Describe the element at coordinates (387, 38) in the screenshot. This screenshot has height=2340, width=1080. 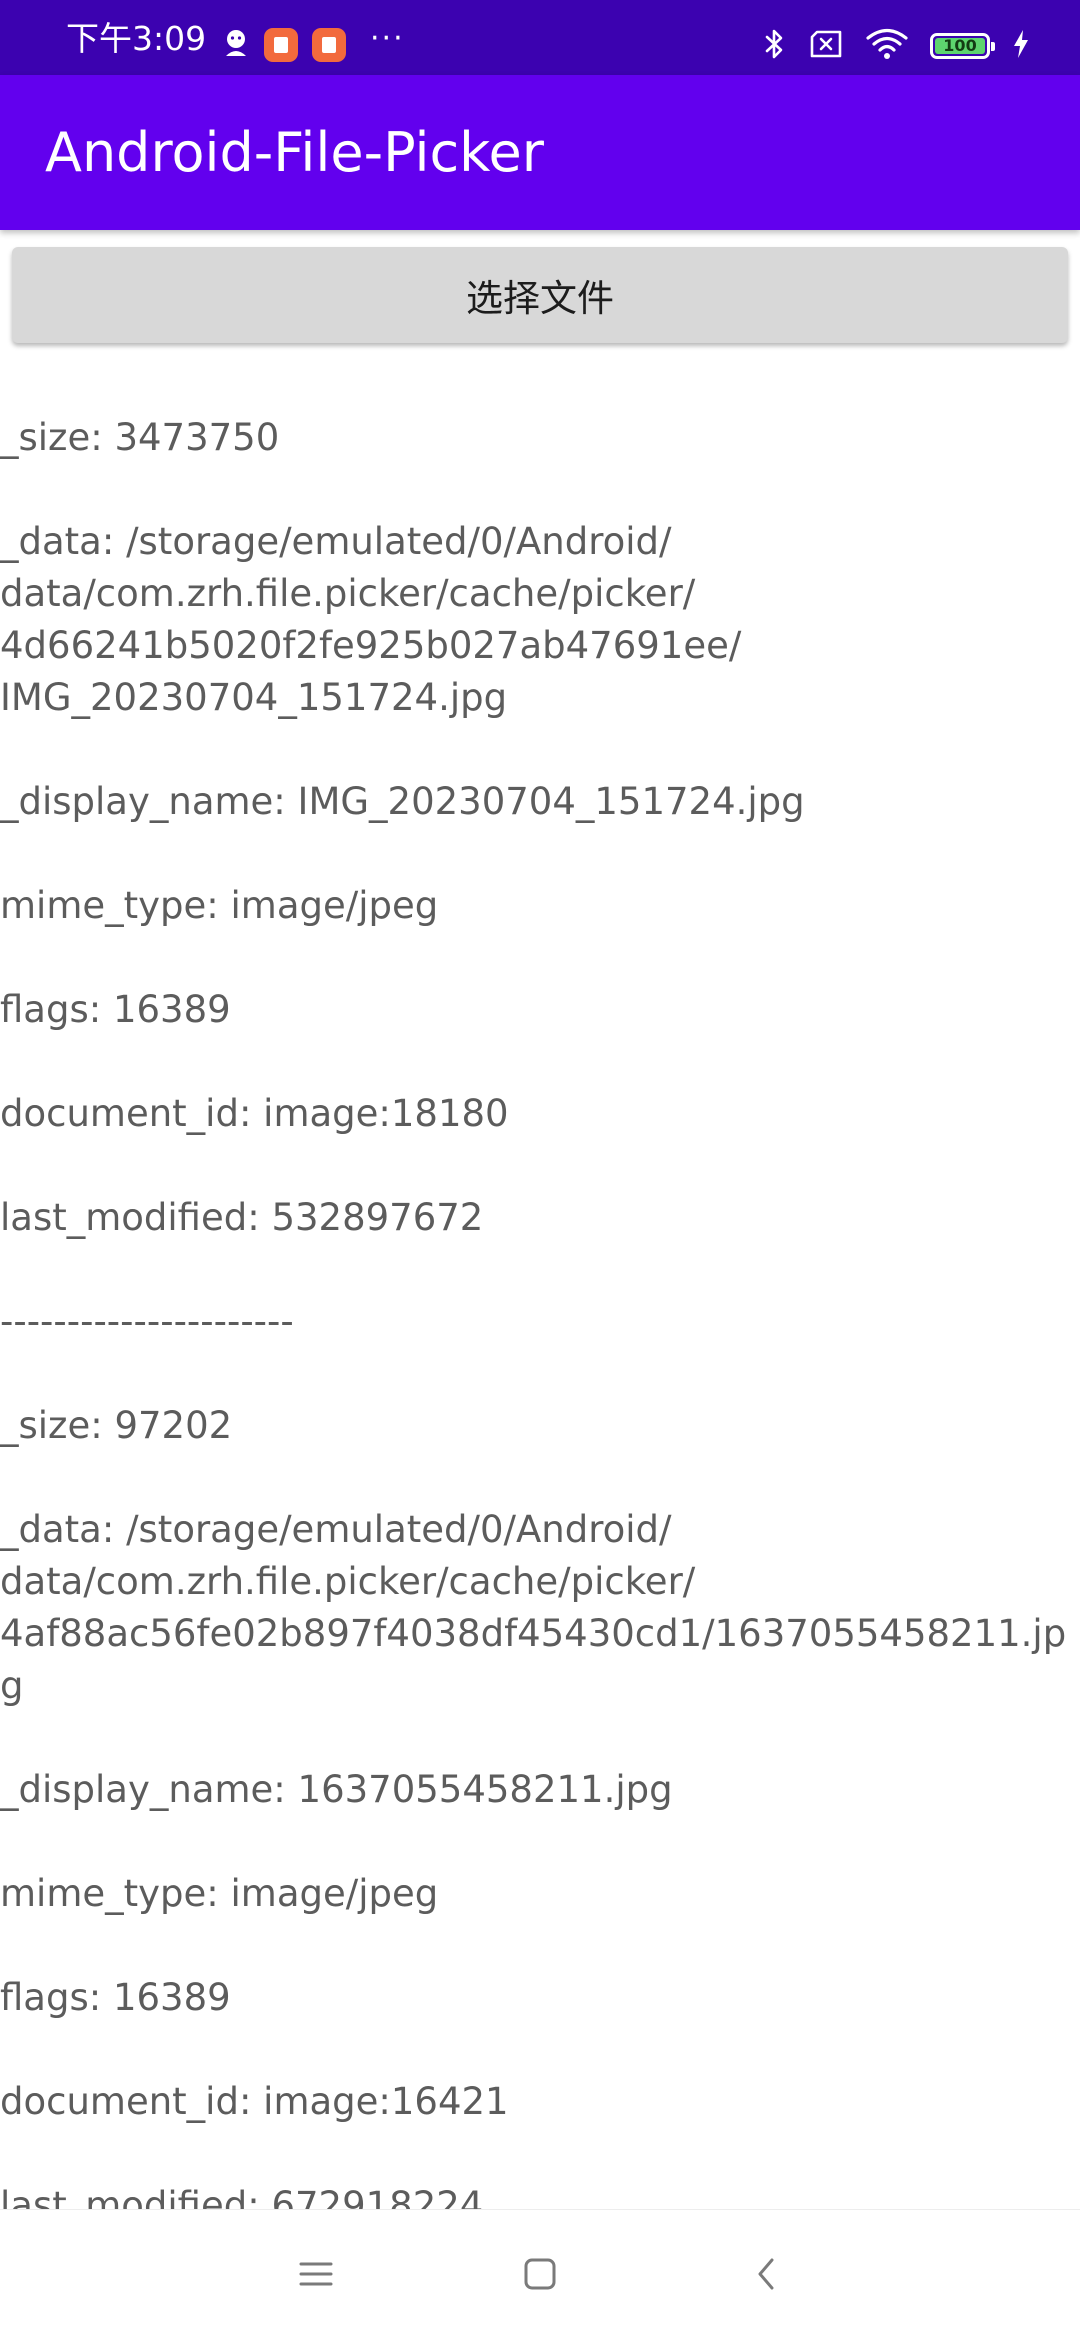
I see `more-notifications-icon: ···` at that location.